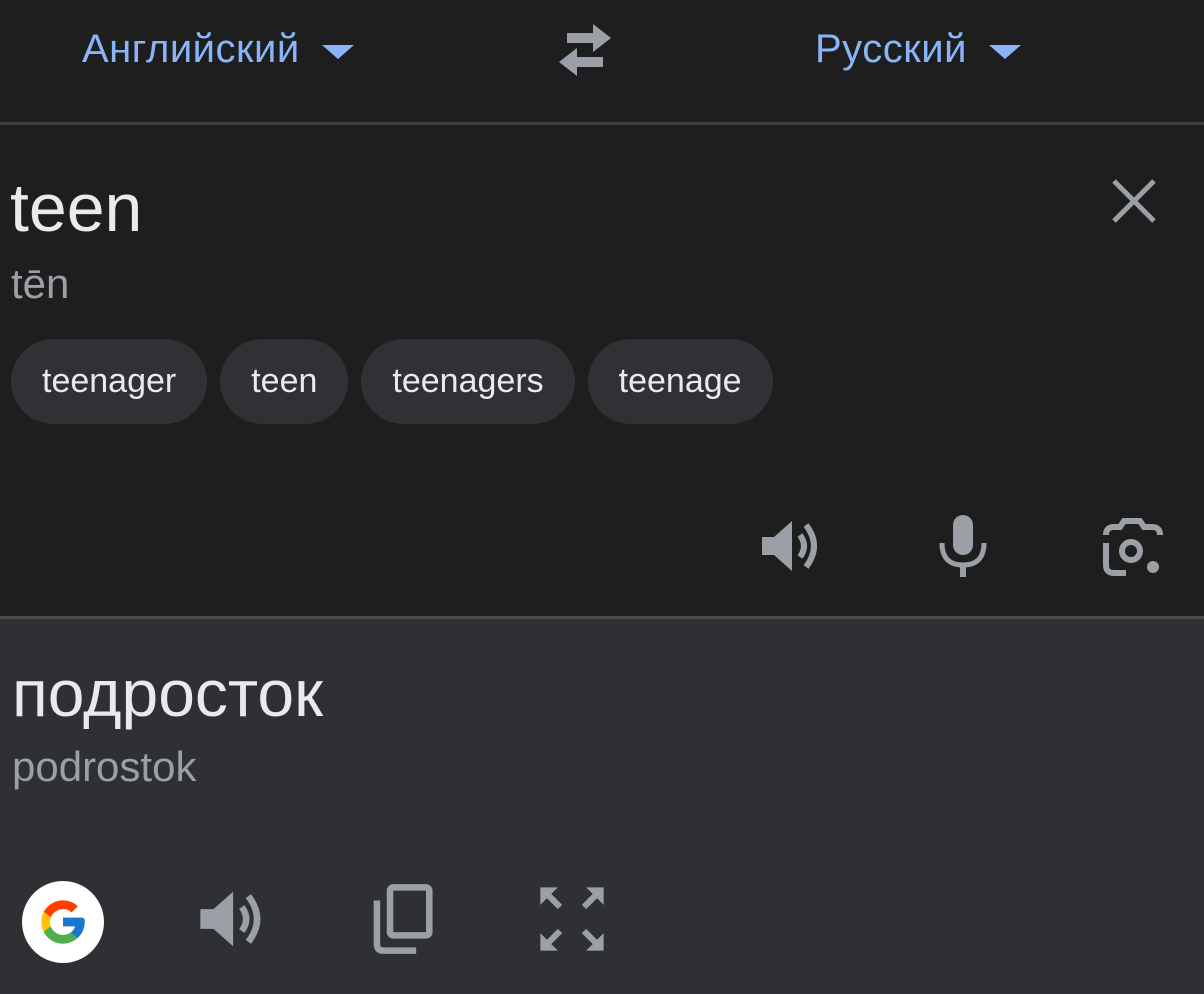 This screenshot has width=1204, height=994. I want to click on language-bar: Английский Русский, so click(602, 61).